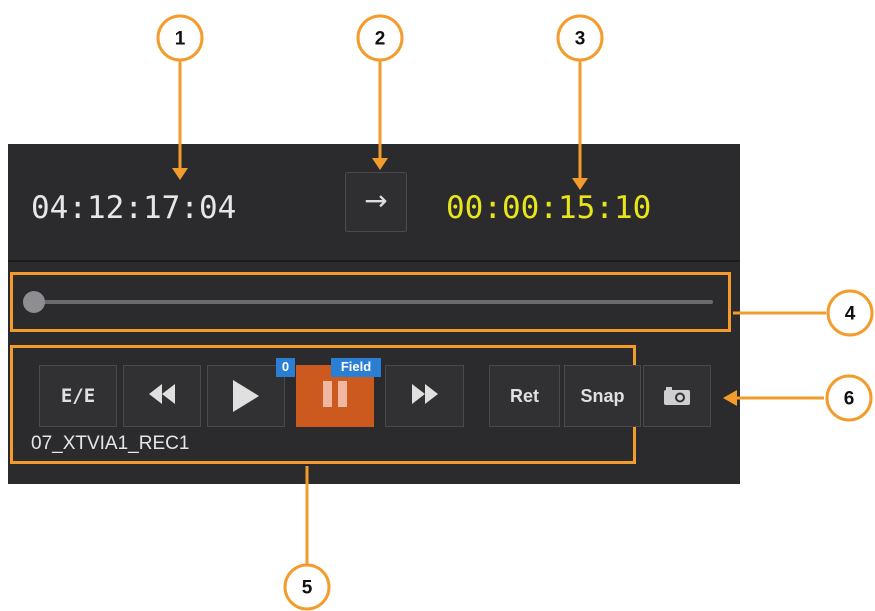 This screenshot has height=611, width=875. Describe the element at coordinates (335, 396) in the screenshot. I see `pause-icon` at that location.